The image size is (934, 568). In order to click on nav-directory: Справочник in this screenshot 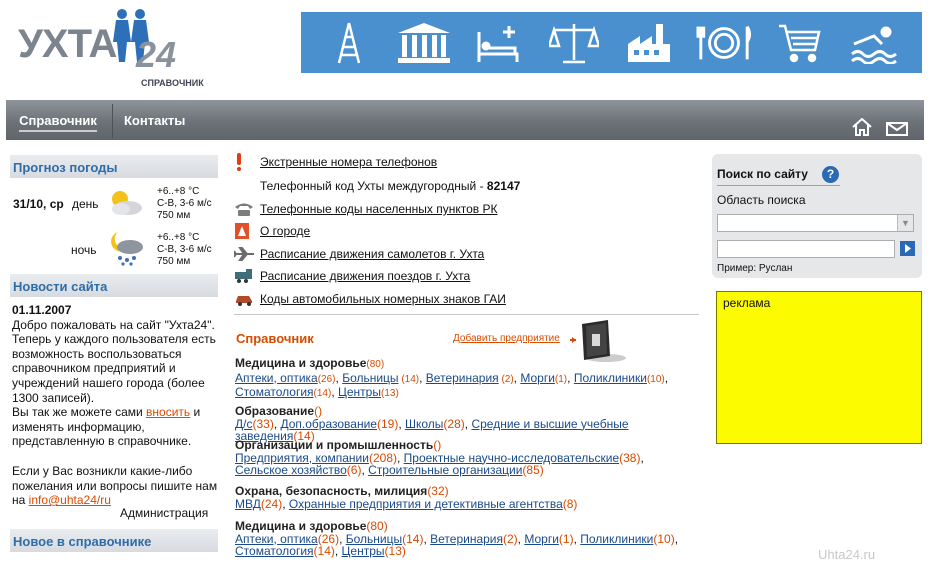, I will do `click(58, 120)`.